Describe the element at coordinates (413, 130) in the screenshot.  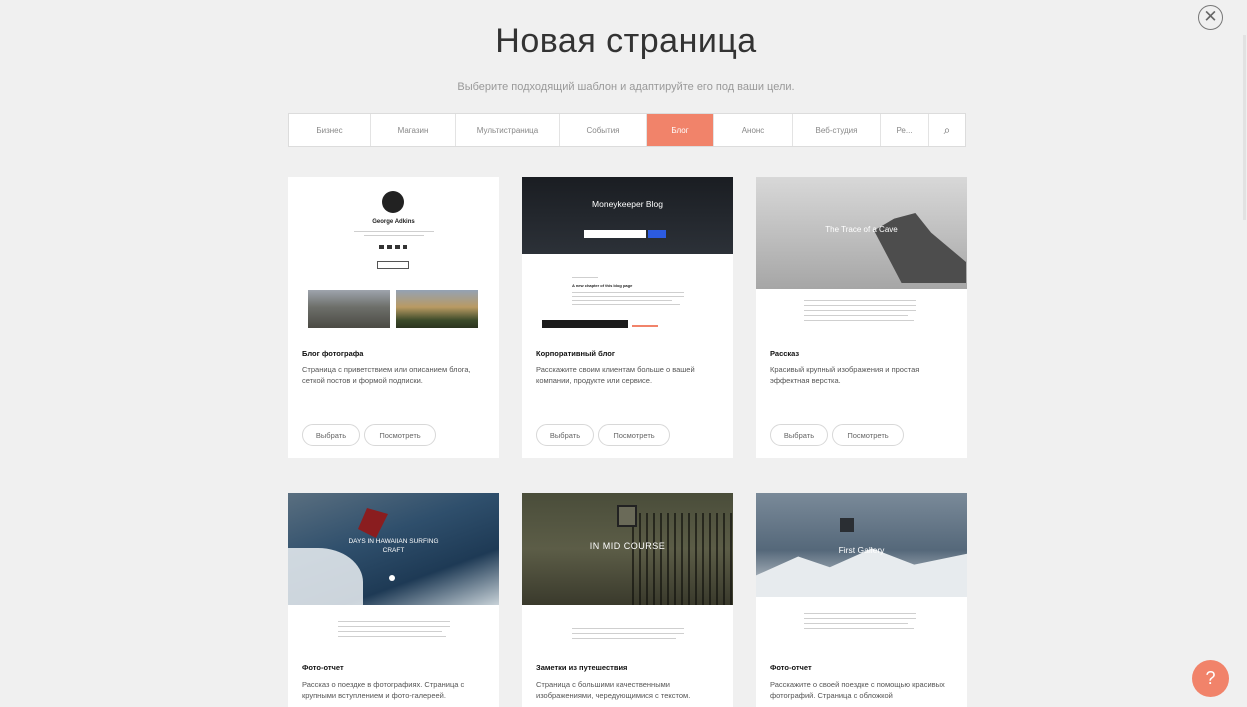
I see `tab-shop: Магазин` at that location.